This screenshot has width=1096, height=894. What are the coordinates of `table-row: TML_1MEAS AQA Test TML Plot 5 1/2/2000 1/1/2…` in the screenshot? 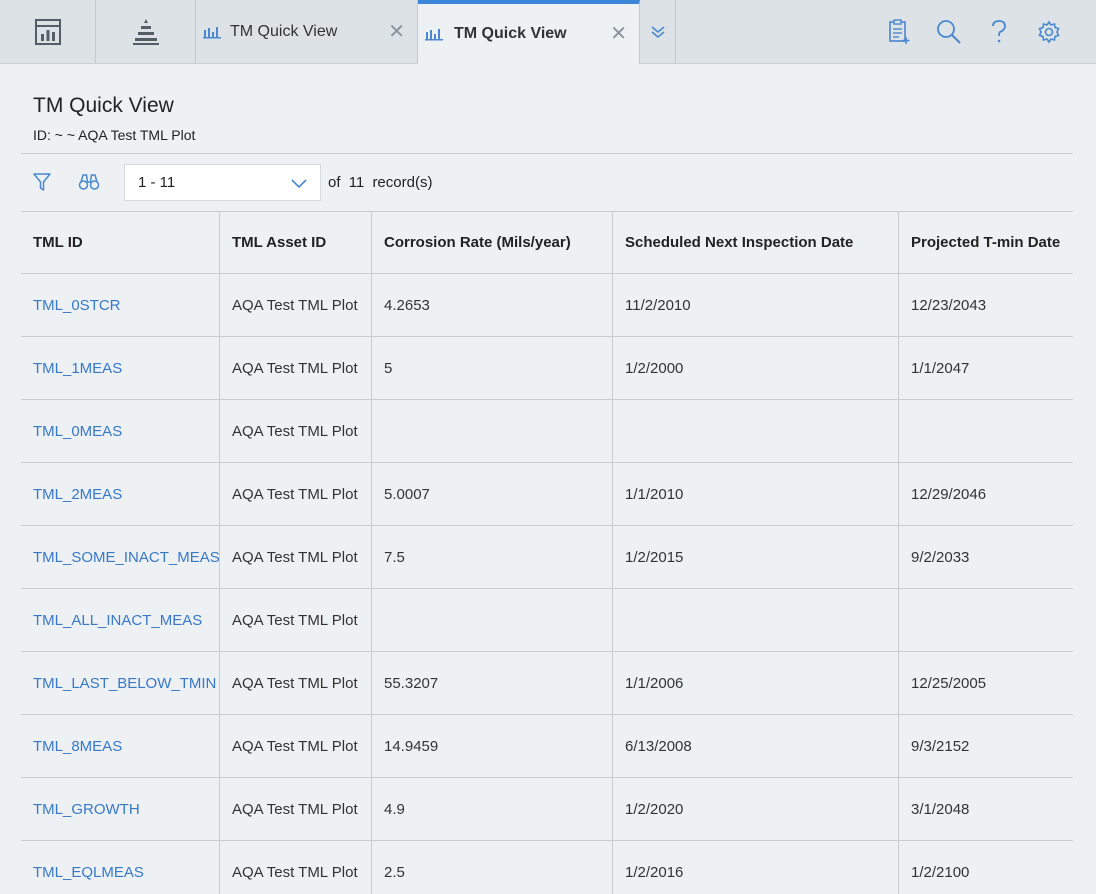 It's located at (547, 368).